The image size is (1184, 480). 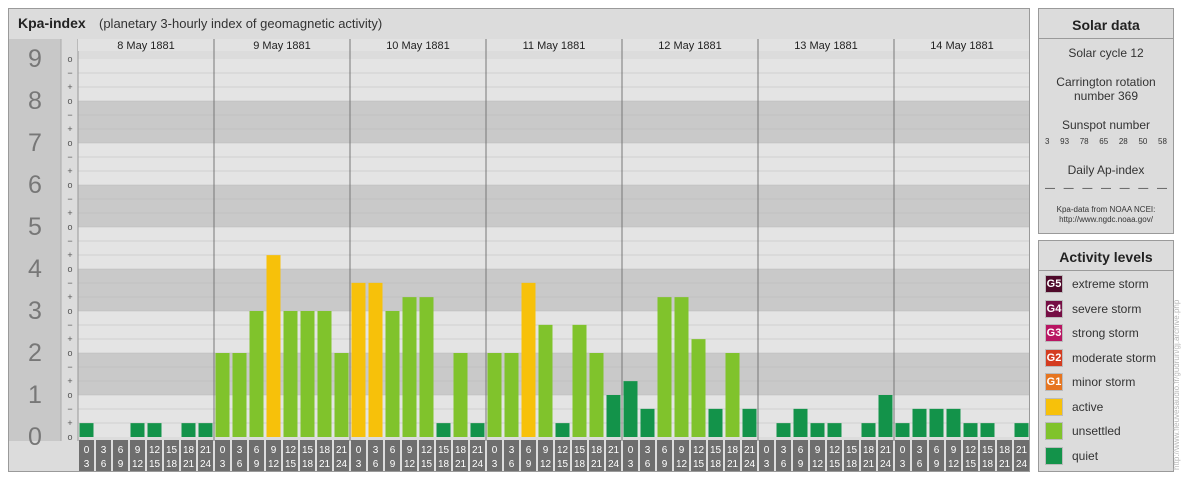 What do you see at coordinates (1106, 188) in the screenshot?
I see `ap-index-values: — — — — — — —` at bounding box center [1106, 188].